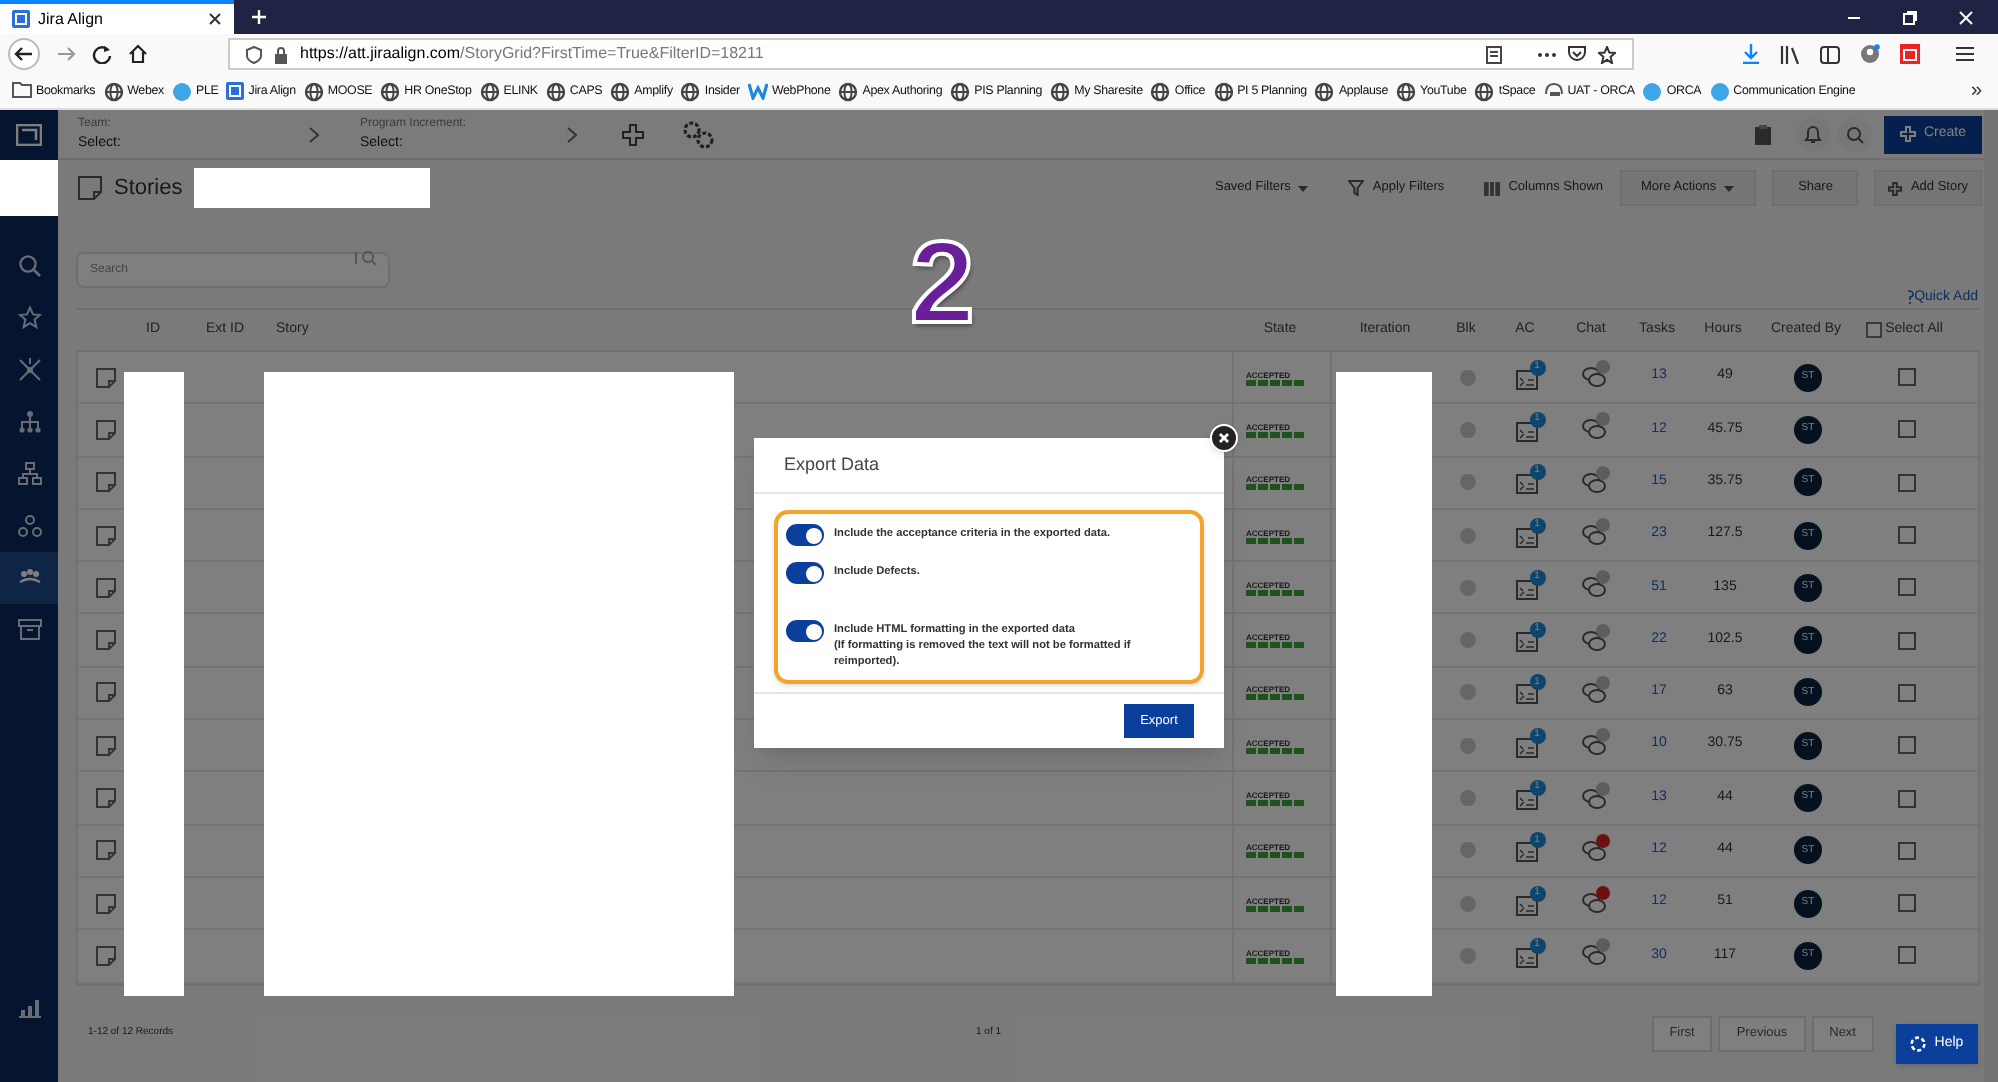 The width and height of the screenshot is (1998, 1082). I want to click on notifications-button, so click(1812, 134).